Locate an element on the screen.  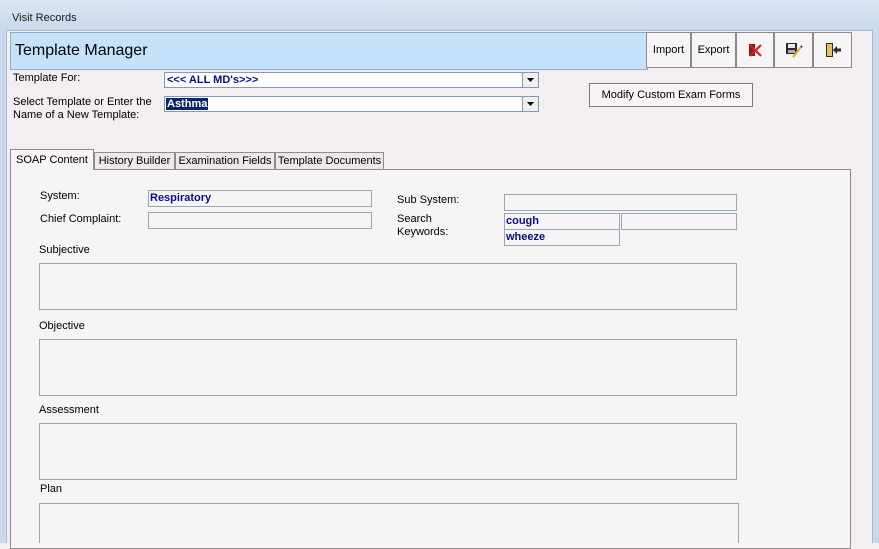
import-button-label: Import is located at coordinates (668, 50).